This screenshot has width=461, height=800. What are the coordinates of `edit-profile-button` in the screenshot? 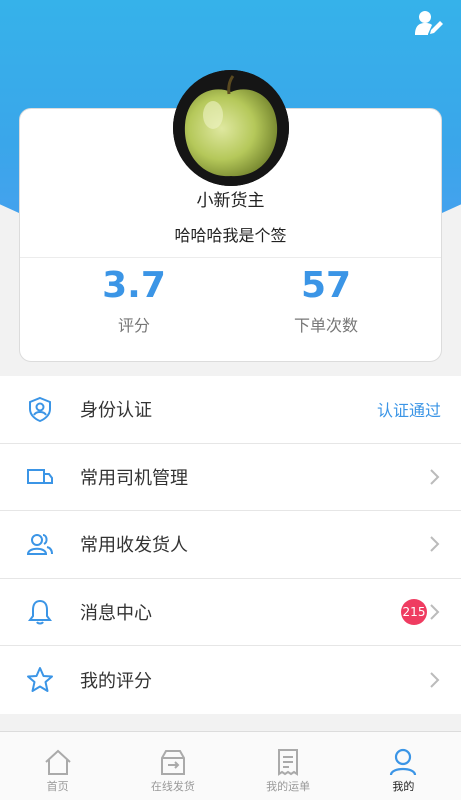 It's located at (430, 23).